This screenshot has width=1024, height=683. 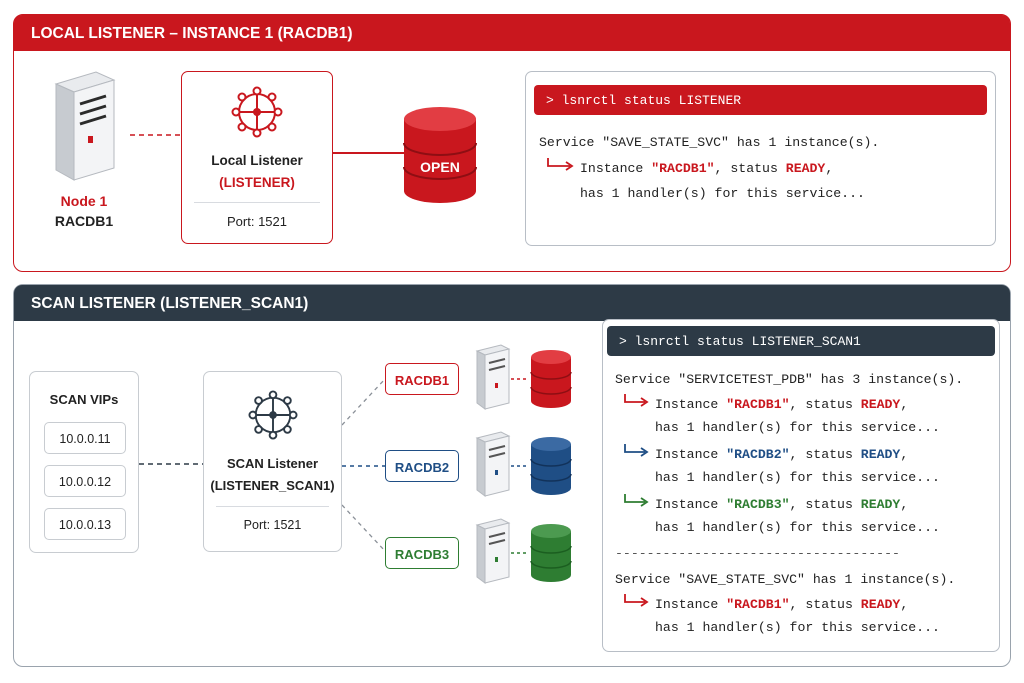 What do you see at coordinates (85, 524) in the screenshot?
I see `scan-vip-3: 10.0.0.13` at bounding box center [85, 524].